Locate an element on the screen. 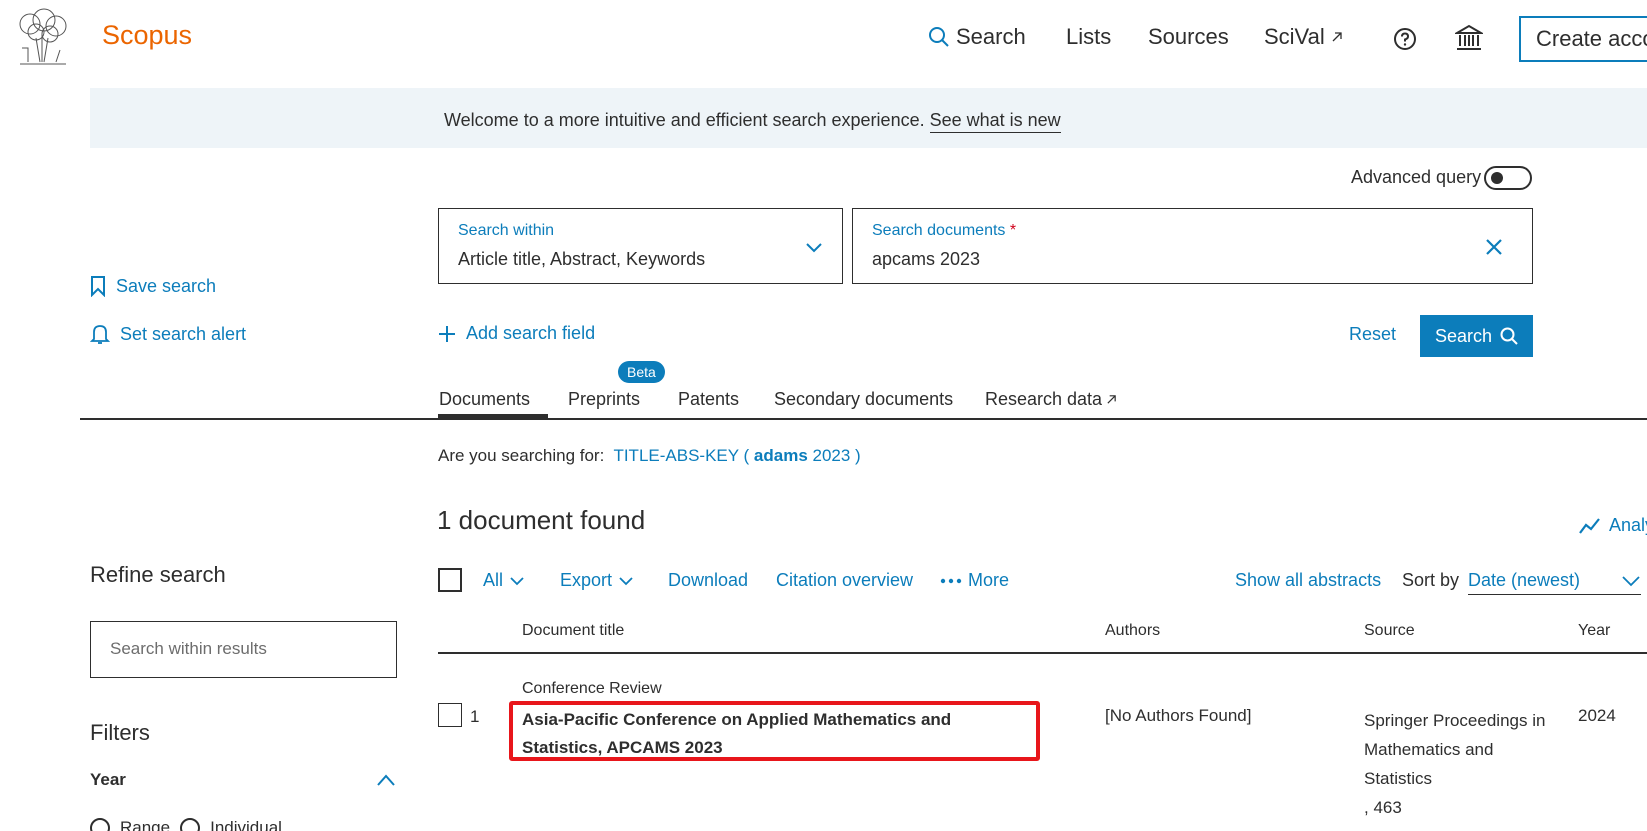  nav-search-label: Search is located at coordinates (991, 36).